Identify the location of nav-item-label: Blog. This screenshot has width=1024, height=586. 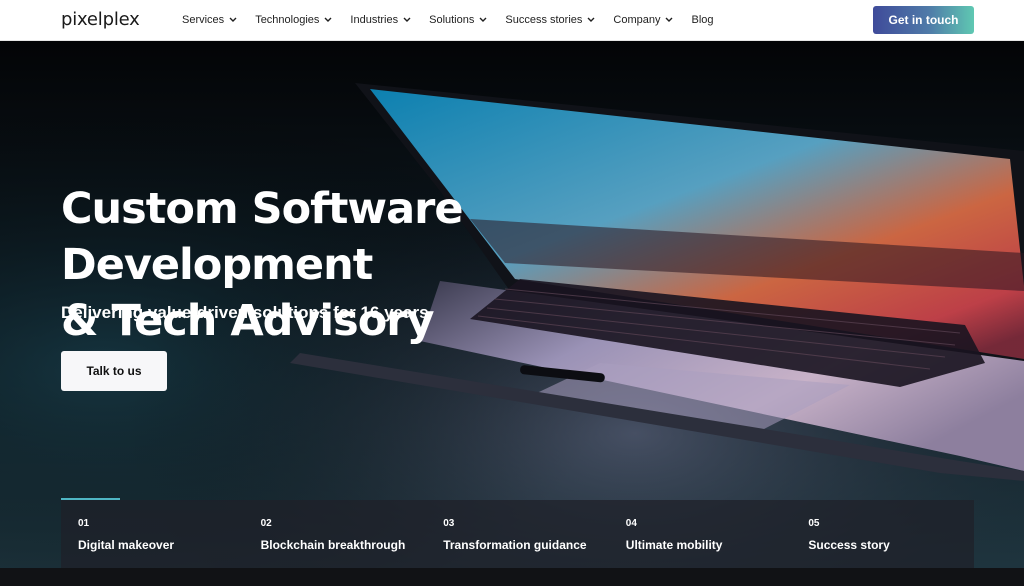
(702, 20).